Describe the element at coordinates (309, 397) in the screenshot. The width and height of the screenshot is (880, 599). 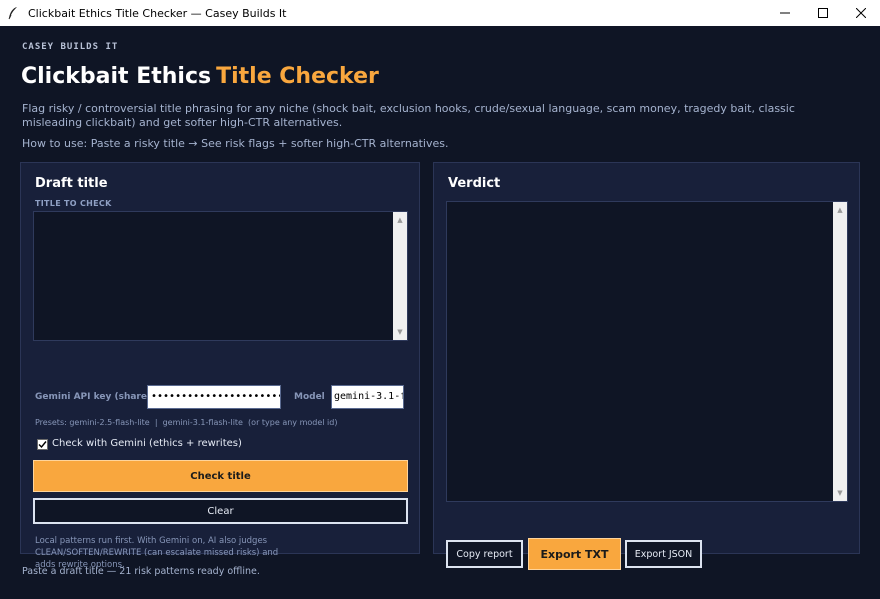
I see `model-label: Model` at that location.